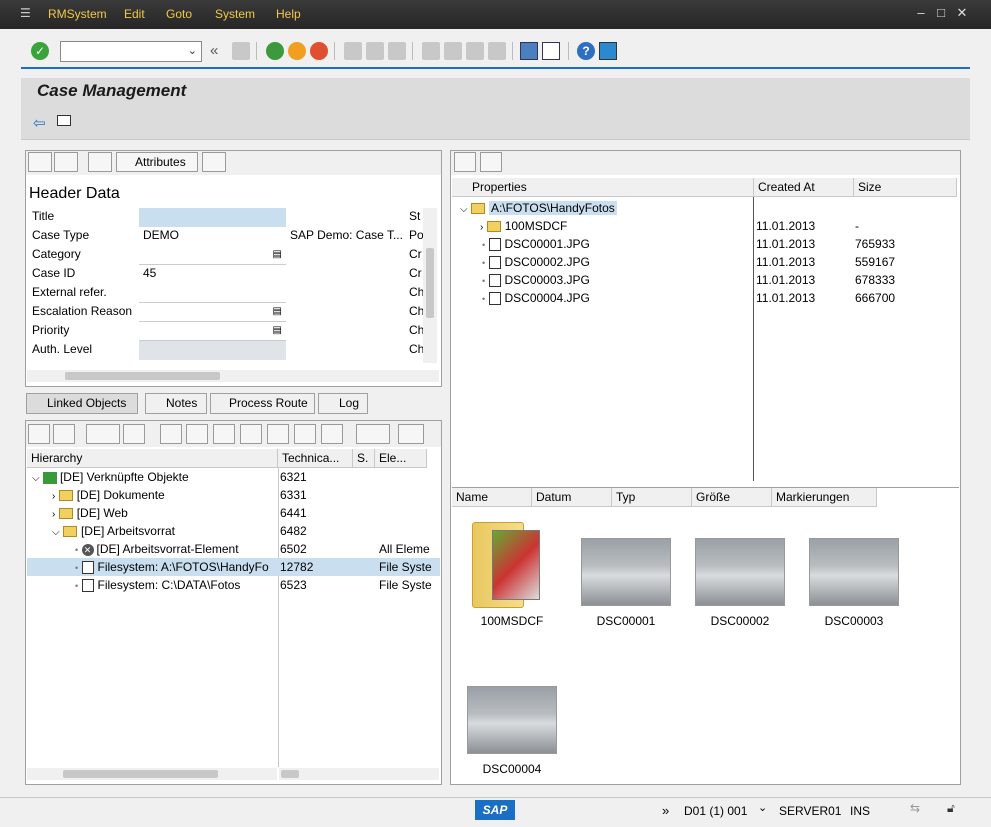 The width and height of the screenshot is (991, 827). What do you see at coordinates (40, 51) in the screenshot?
I see `enter-icon: ✓` at bounding box center [40, 51].